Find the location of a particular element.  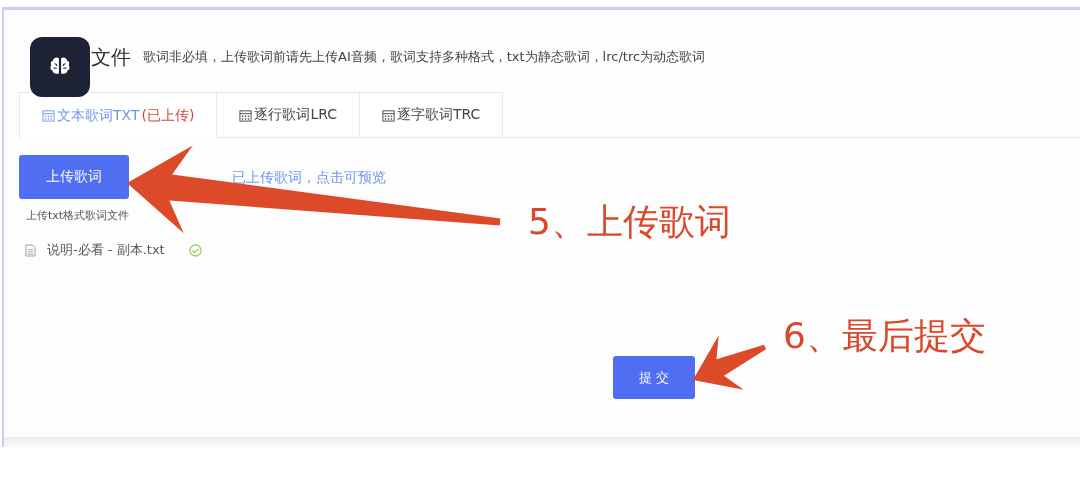

section-title: 文件 is located at coordinates (111, 57).